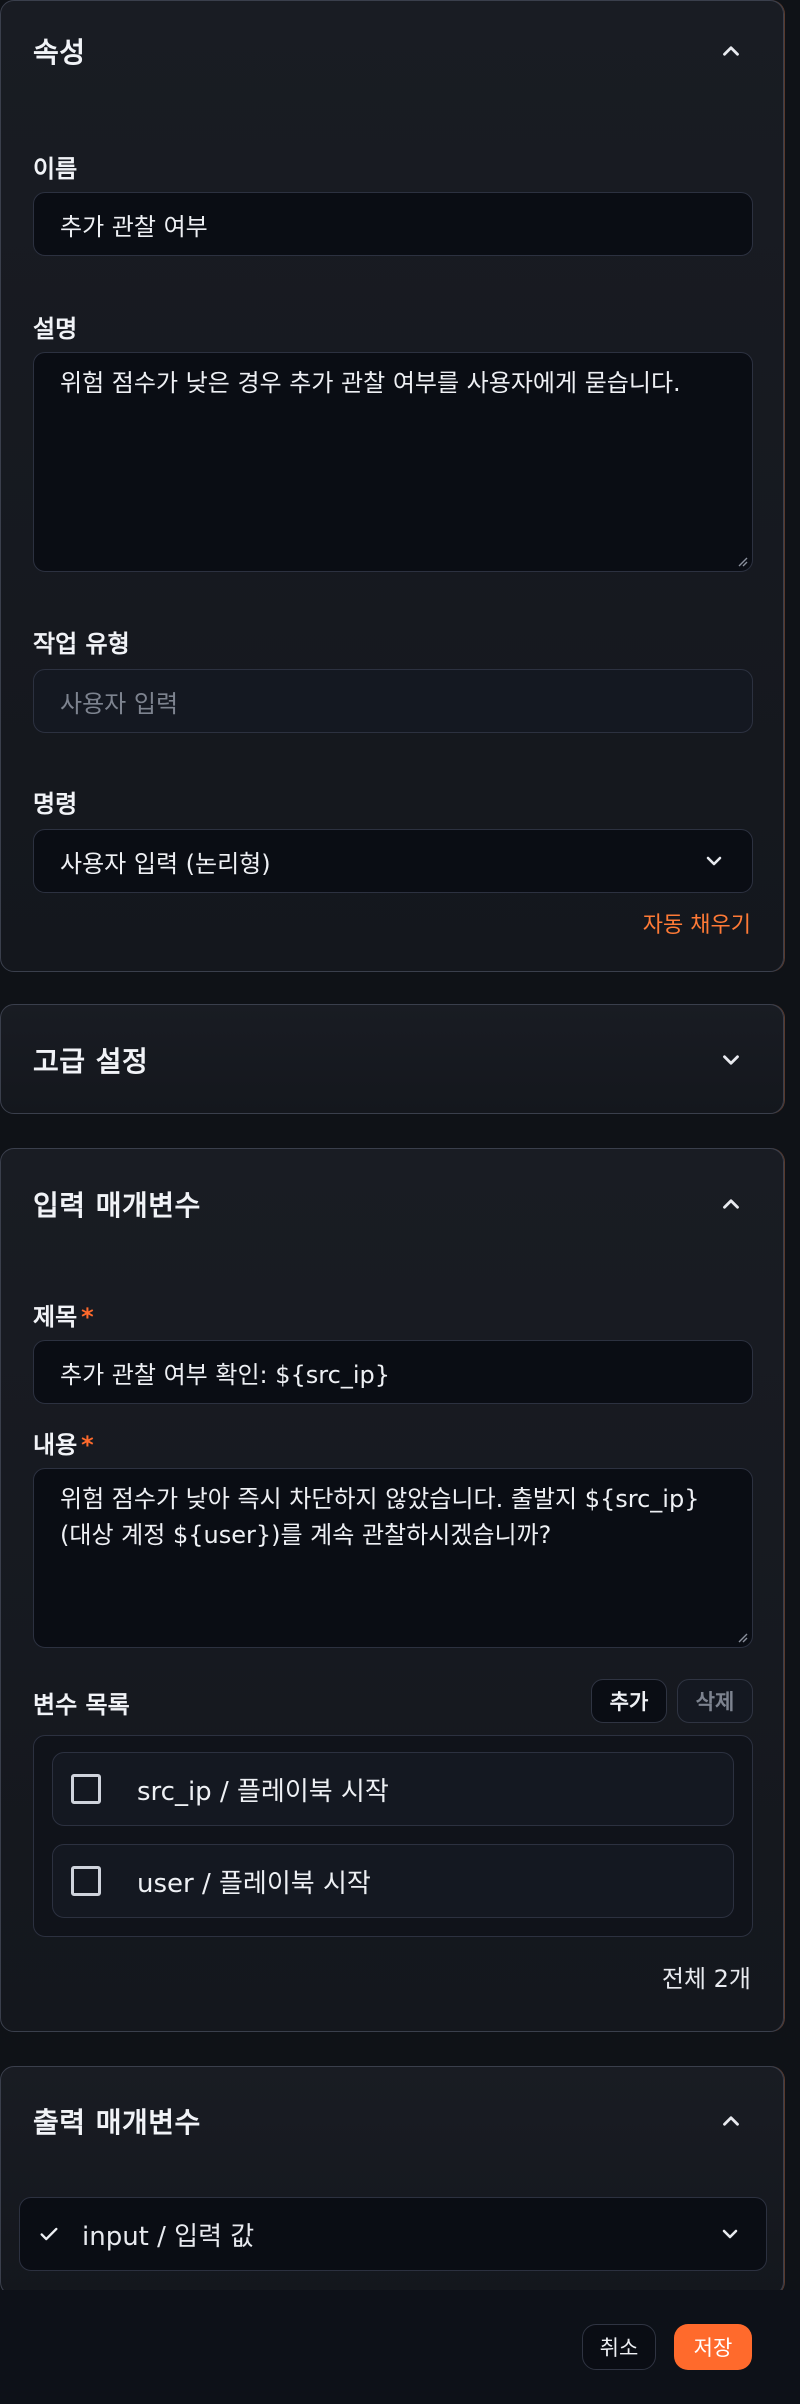 The image size is (800, 2404). I want to click on task-type-input: 사용자 입력, so click(393, 701).